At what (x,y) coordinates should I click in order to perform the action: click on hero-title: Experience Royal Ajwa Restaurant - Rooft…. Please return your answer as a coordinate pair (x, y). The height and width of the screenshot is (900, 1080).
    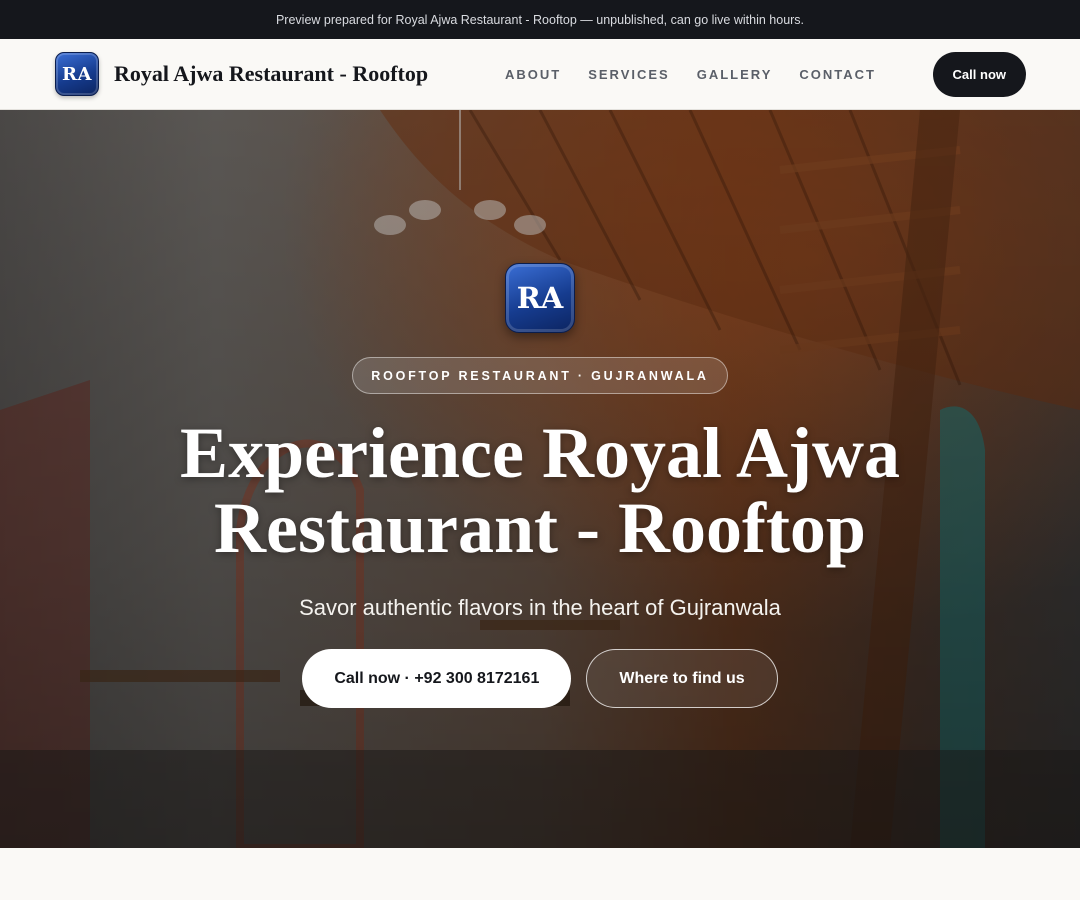
    Looking at the image, I should click on (540, 490).